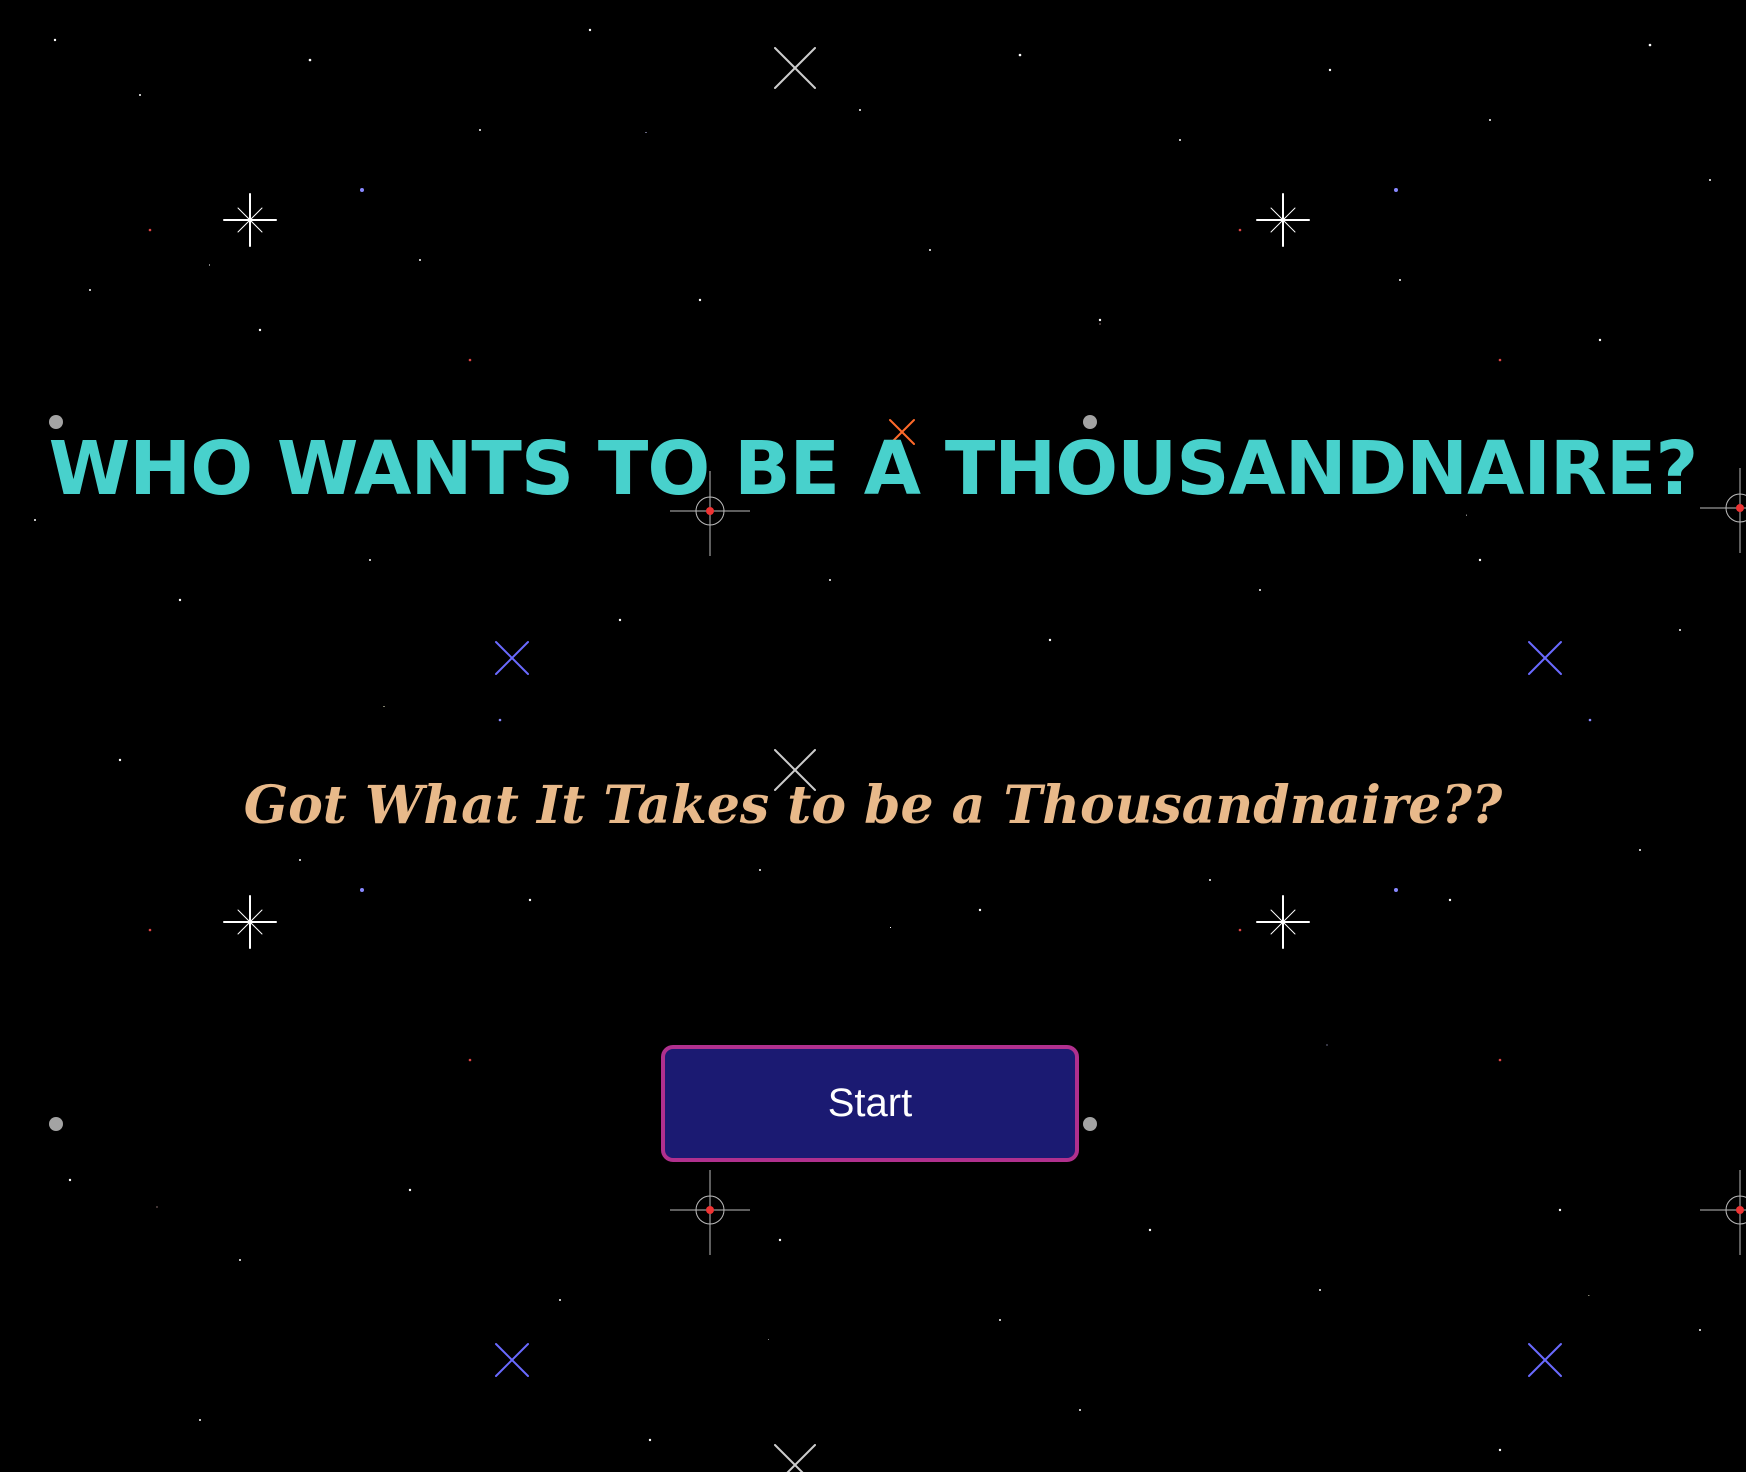 The image size is (1746, 1472). Describe the element at coordinates (870, 1103) in the screenshot. I see `start-button: Start` at that location.